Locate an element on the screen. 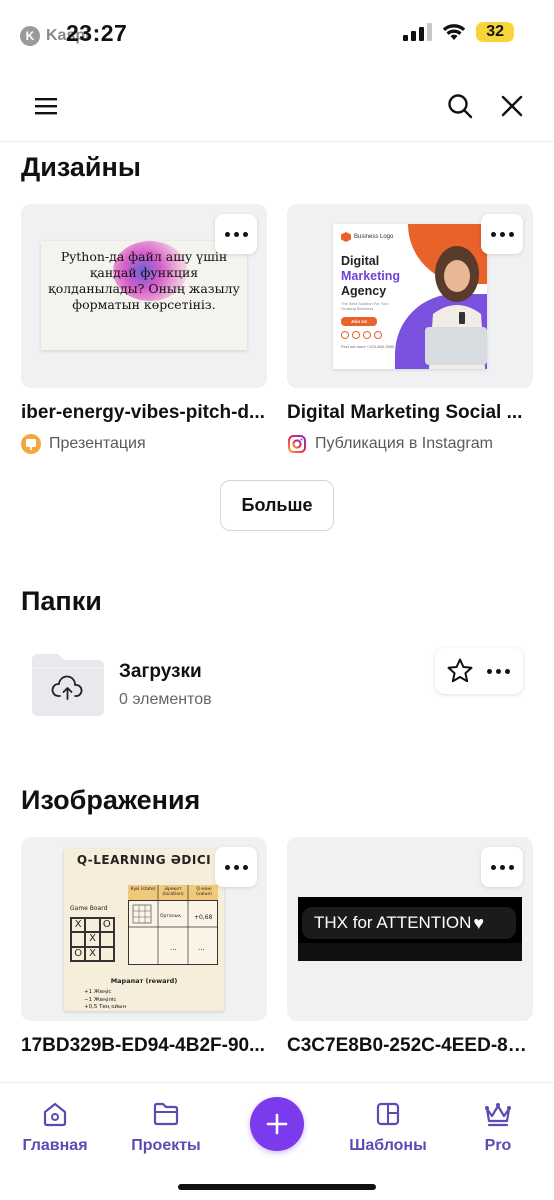 The height and width of the screenshot is (1200, 554). nav-label: Проекты is located at coordinates (166, 1145).